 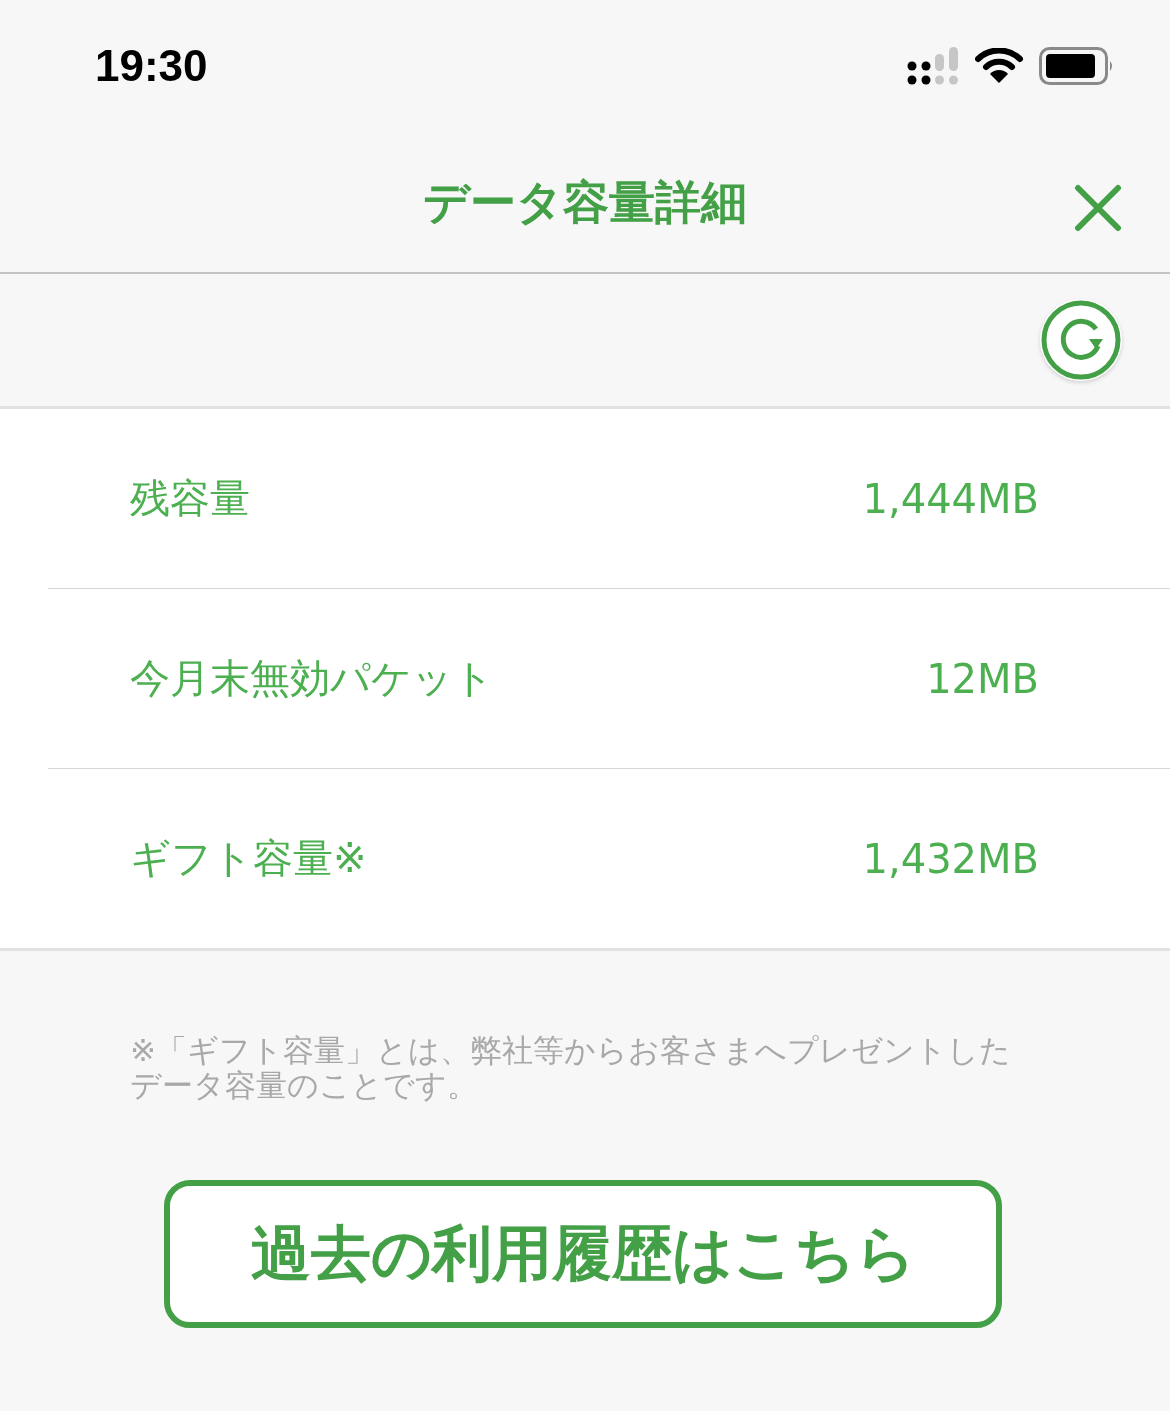 I want to click on battery-icon, so click(x=1077, y=66).